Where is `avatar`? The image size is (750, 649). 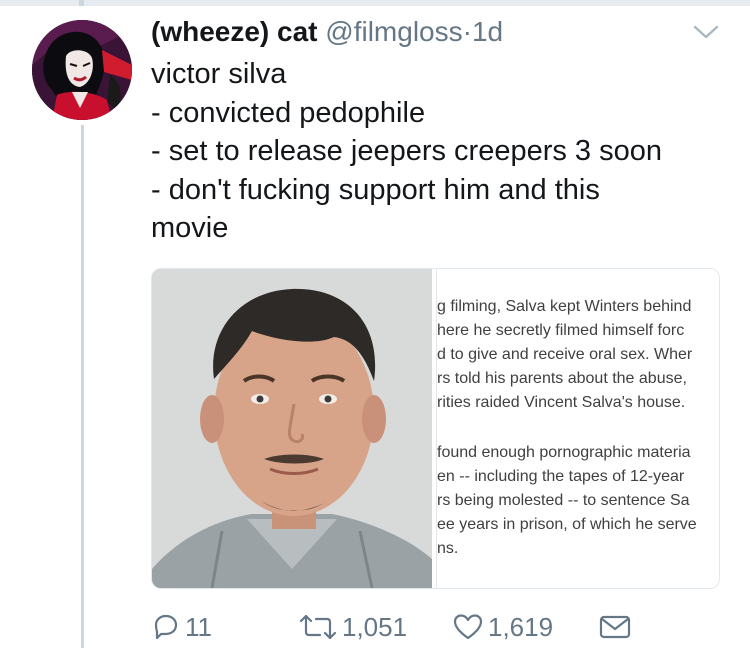
avatar is located at coordinates (82, 70).